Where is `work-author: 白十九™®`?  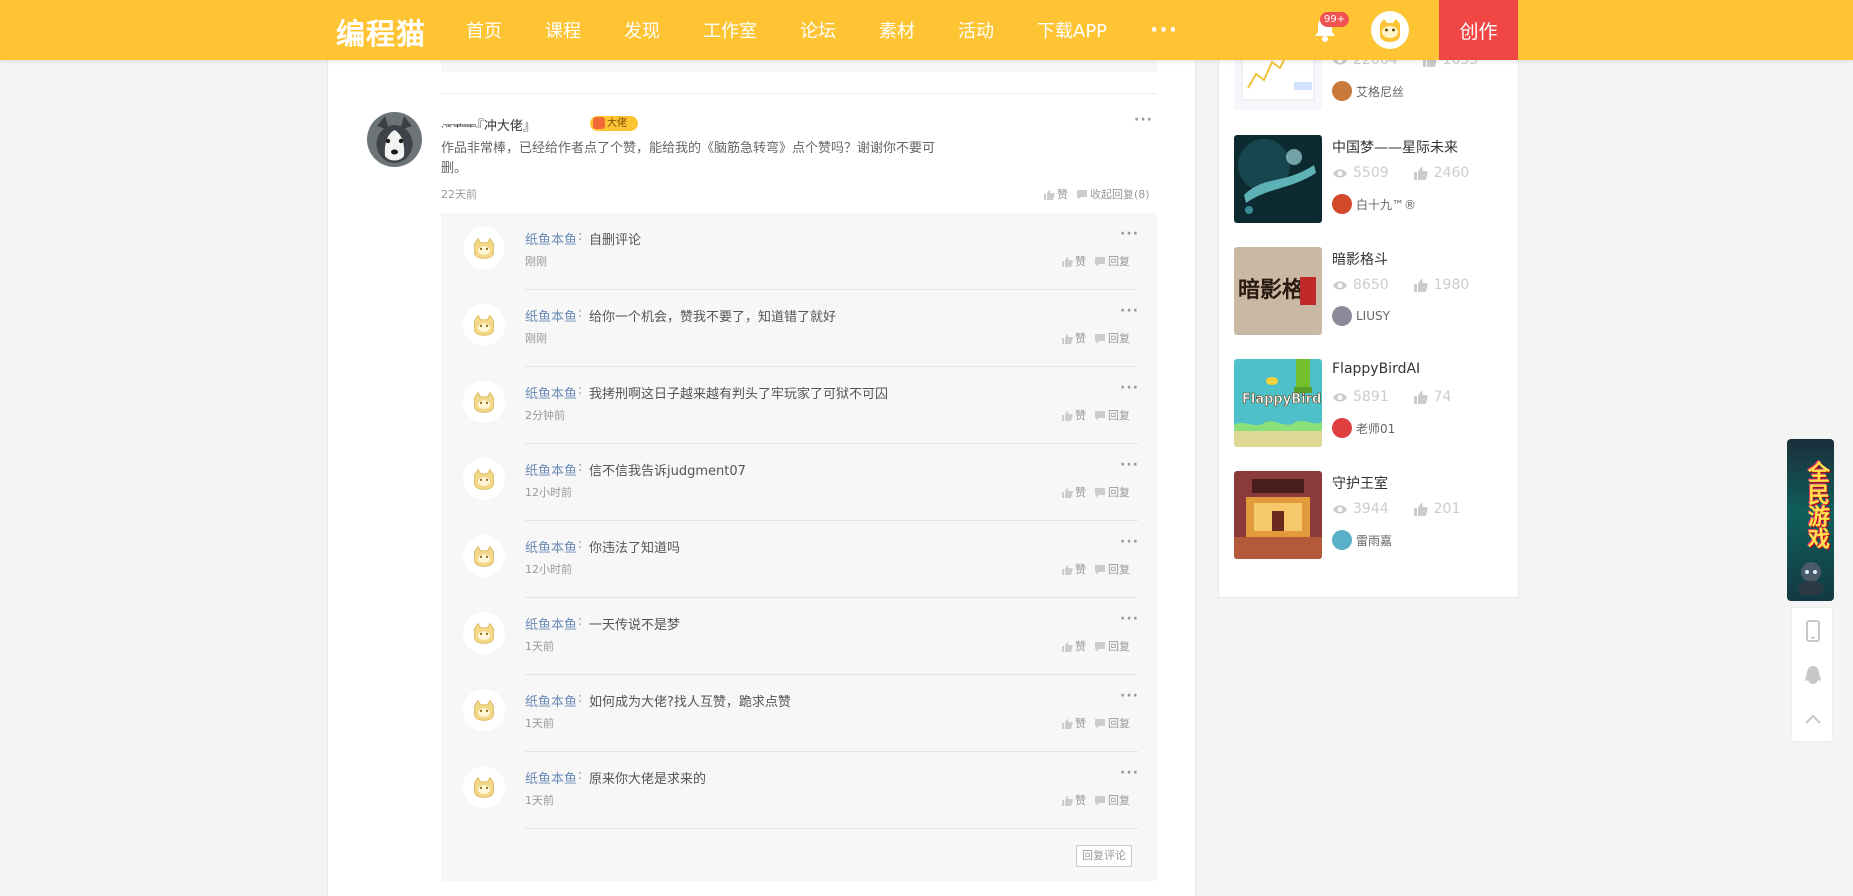 work-author: 白十九™® is located at coordinates (1374, 204).